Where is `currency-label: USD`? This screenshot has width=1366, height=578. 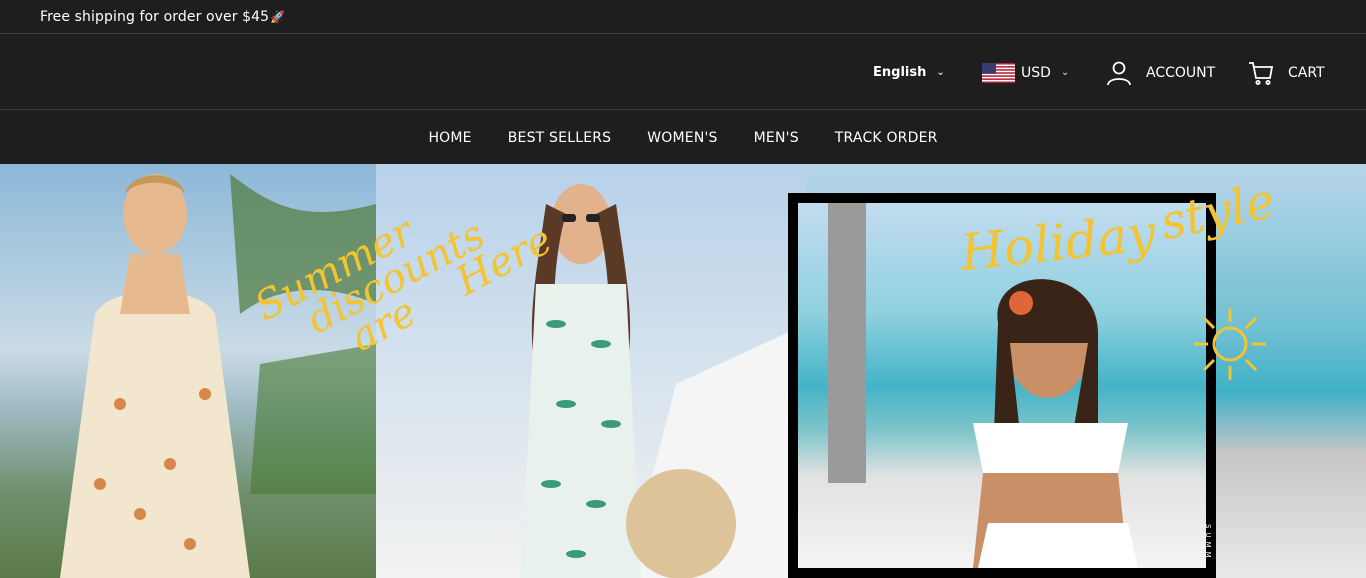
currency-label: USD is located at coordinates (1036, 72).